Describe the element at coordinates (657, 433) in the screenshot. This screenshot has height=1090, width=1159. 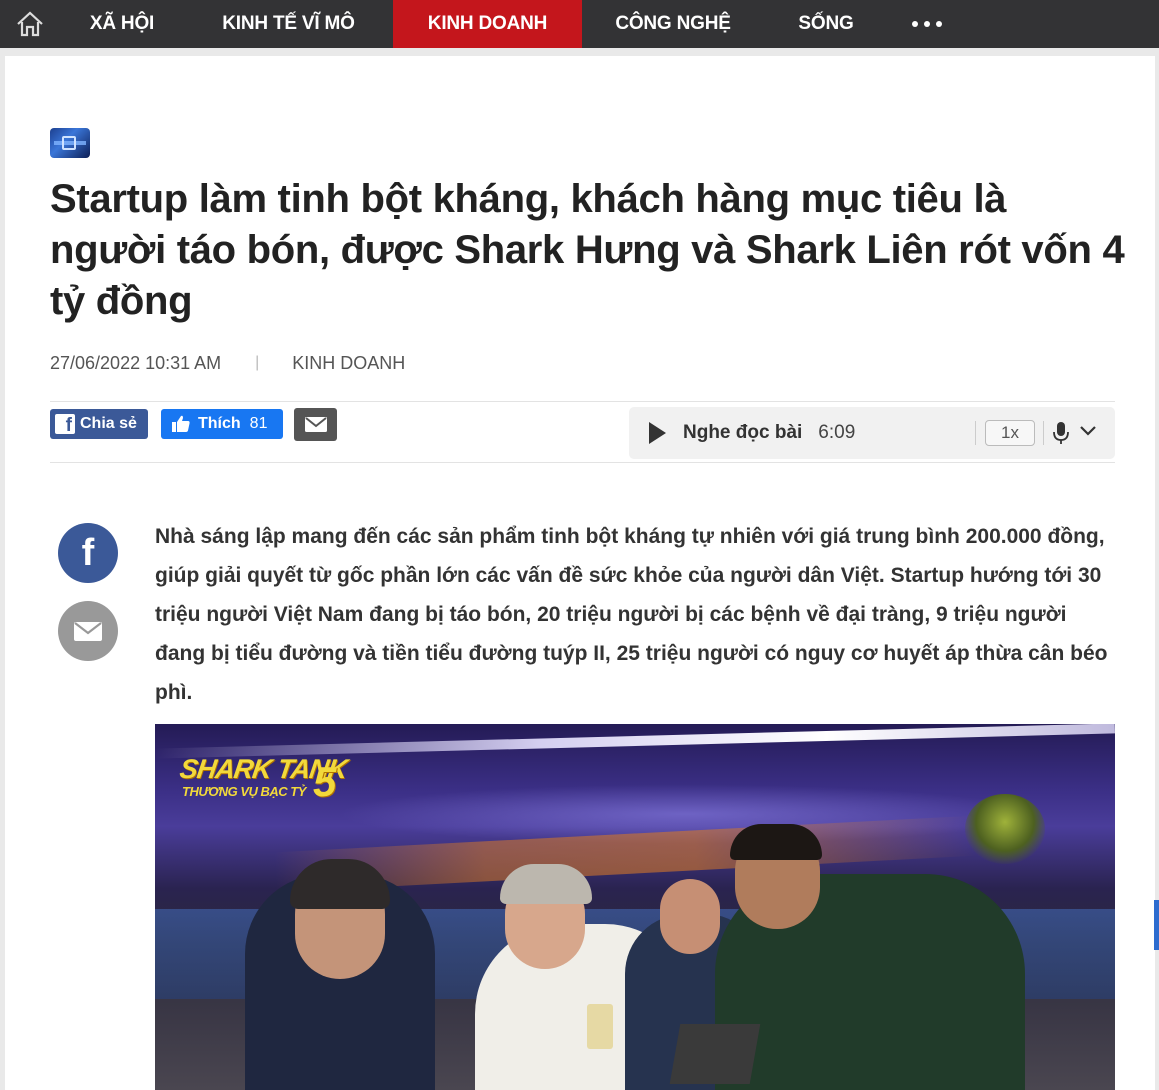
I see `play-icon` at that location.